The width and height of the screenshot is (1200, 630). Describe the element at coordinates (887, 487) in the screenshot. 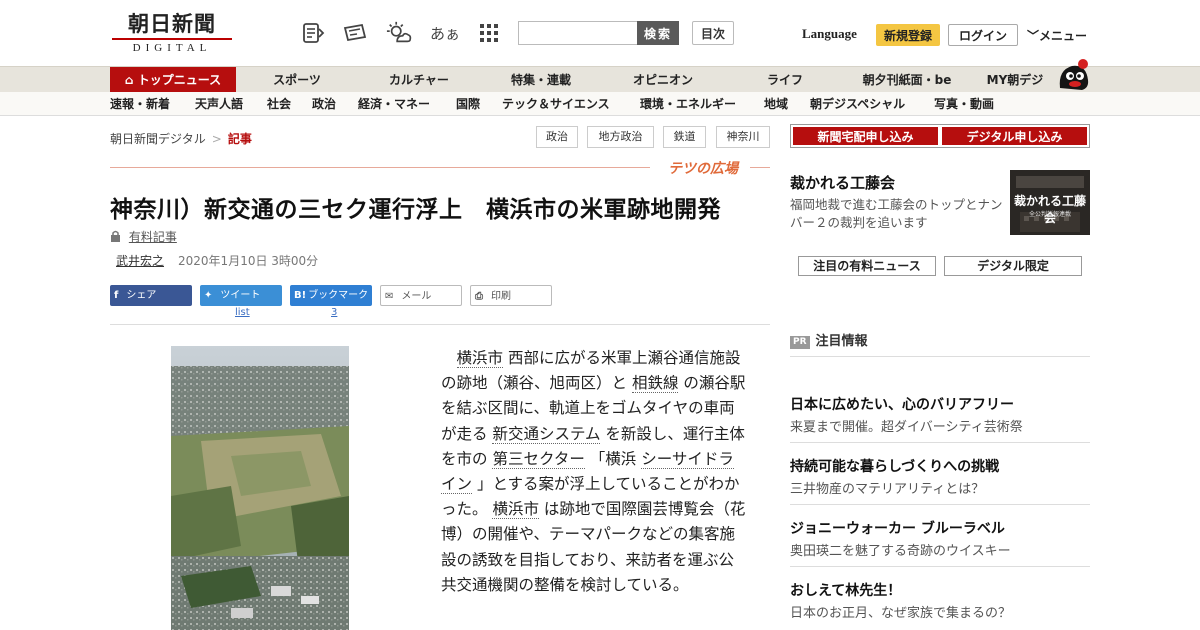

I see `pr-item-subtitle: 三井物産のマテリアリティとは？` at that location.